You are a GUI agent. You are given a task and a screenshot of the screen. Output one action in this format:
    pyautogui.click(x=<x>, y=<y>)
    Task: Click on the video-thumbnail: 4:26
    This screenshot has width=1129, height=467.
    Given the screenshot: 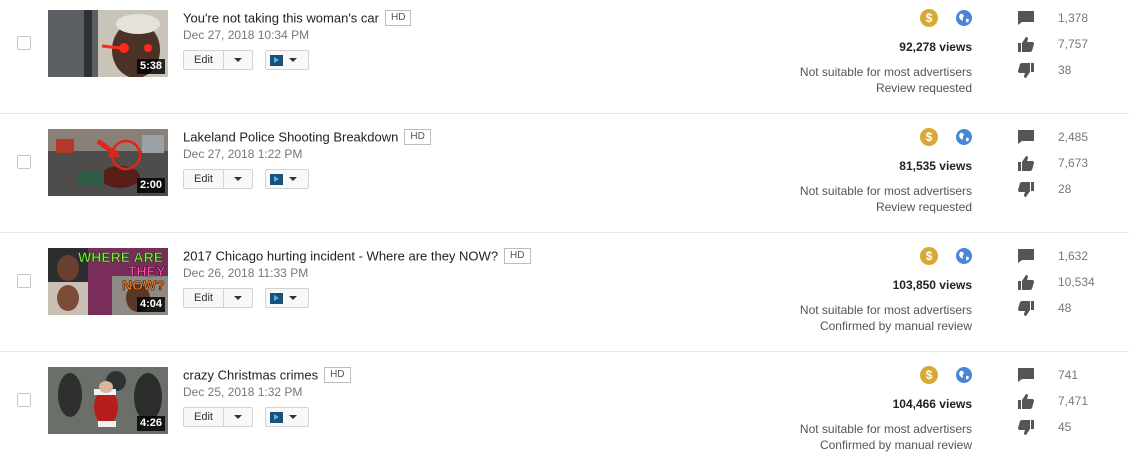 What is the action you would take?
    pyautogui.click(x=108, y=400)
    